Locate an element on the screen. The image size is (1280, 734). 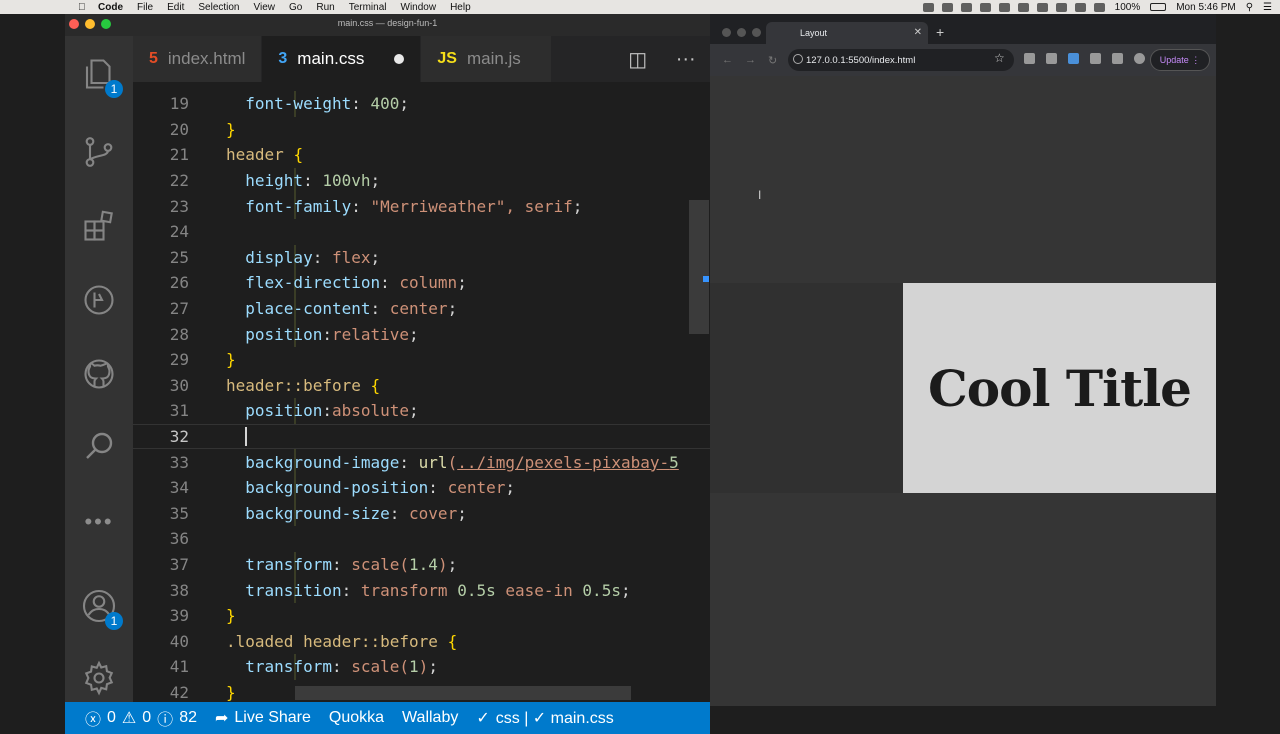
browser-tab: Layout ✕ is located at coordinates (847, 33).